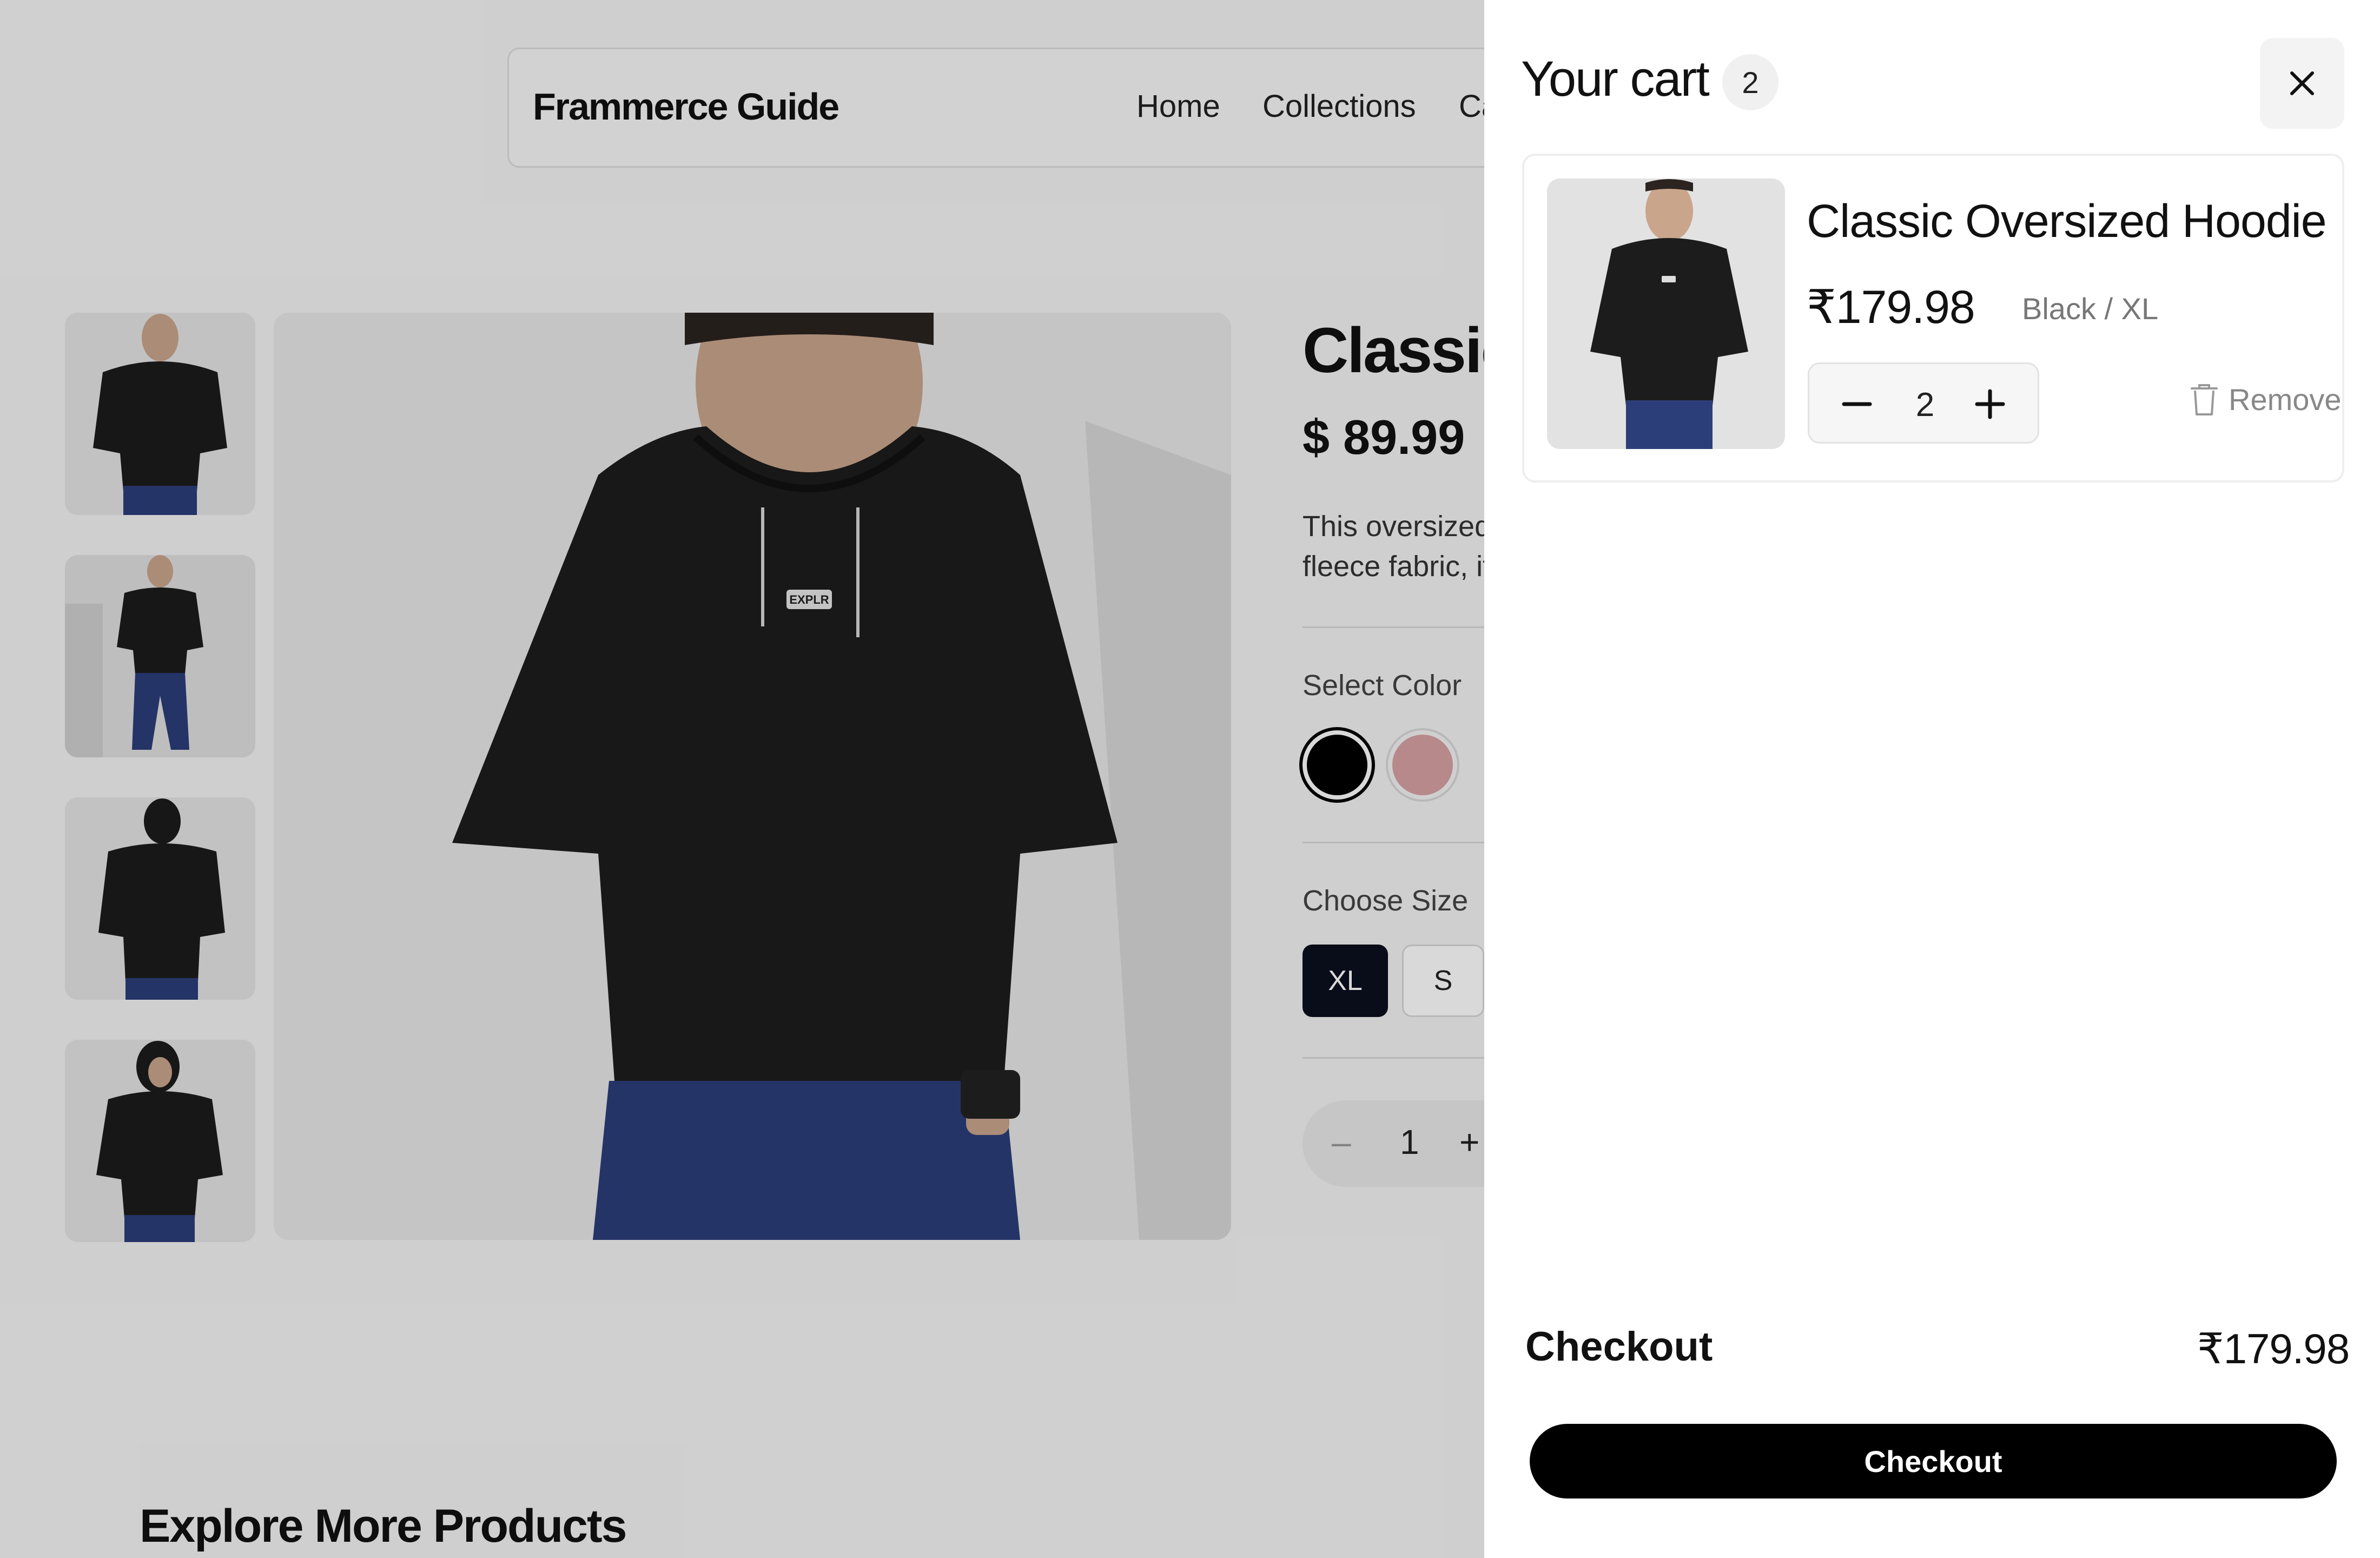 The image size is (2380, 1558). I want to click on remove-item-button: Remove, so click(2266, 399).